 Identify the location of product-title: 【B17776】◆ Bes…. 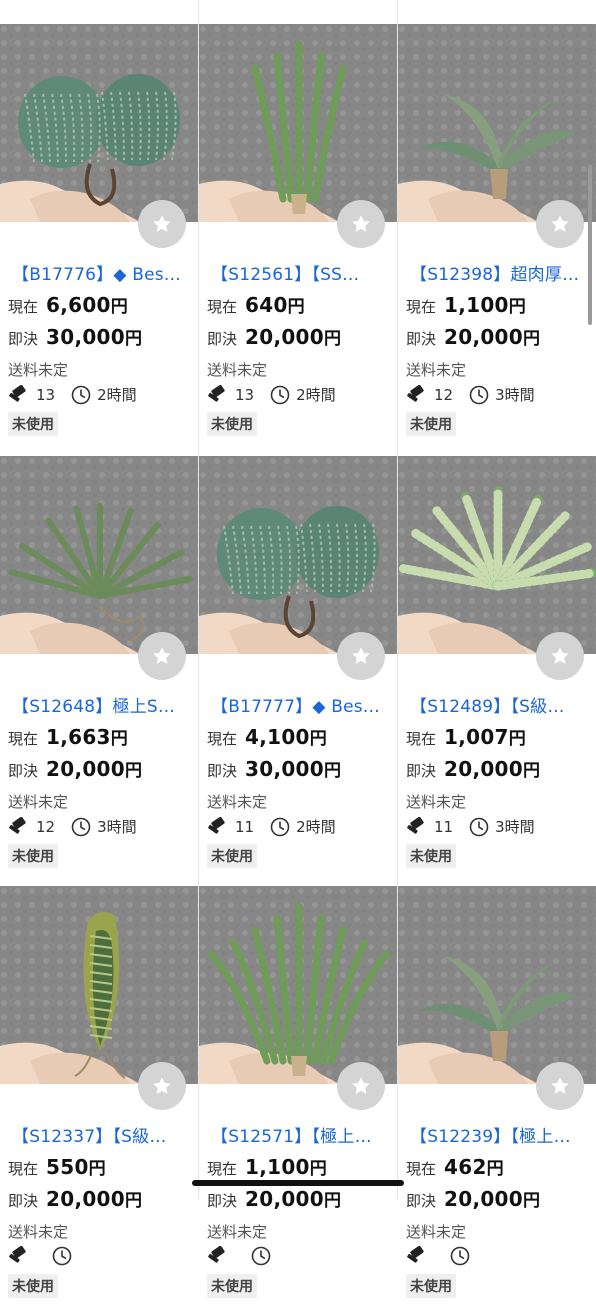
(102, 272).